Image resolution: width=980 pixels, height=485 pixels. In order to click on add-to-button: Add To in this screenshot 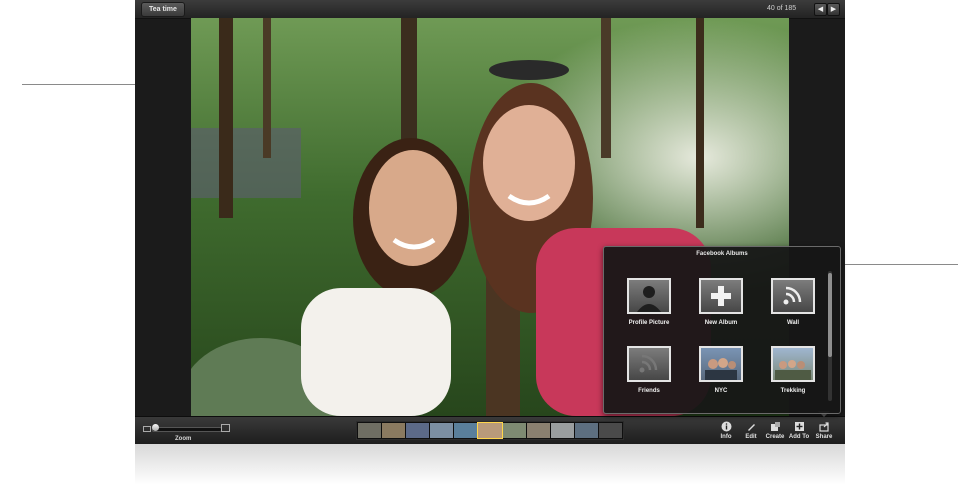, I will do `click(799, 430)`.